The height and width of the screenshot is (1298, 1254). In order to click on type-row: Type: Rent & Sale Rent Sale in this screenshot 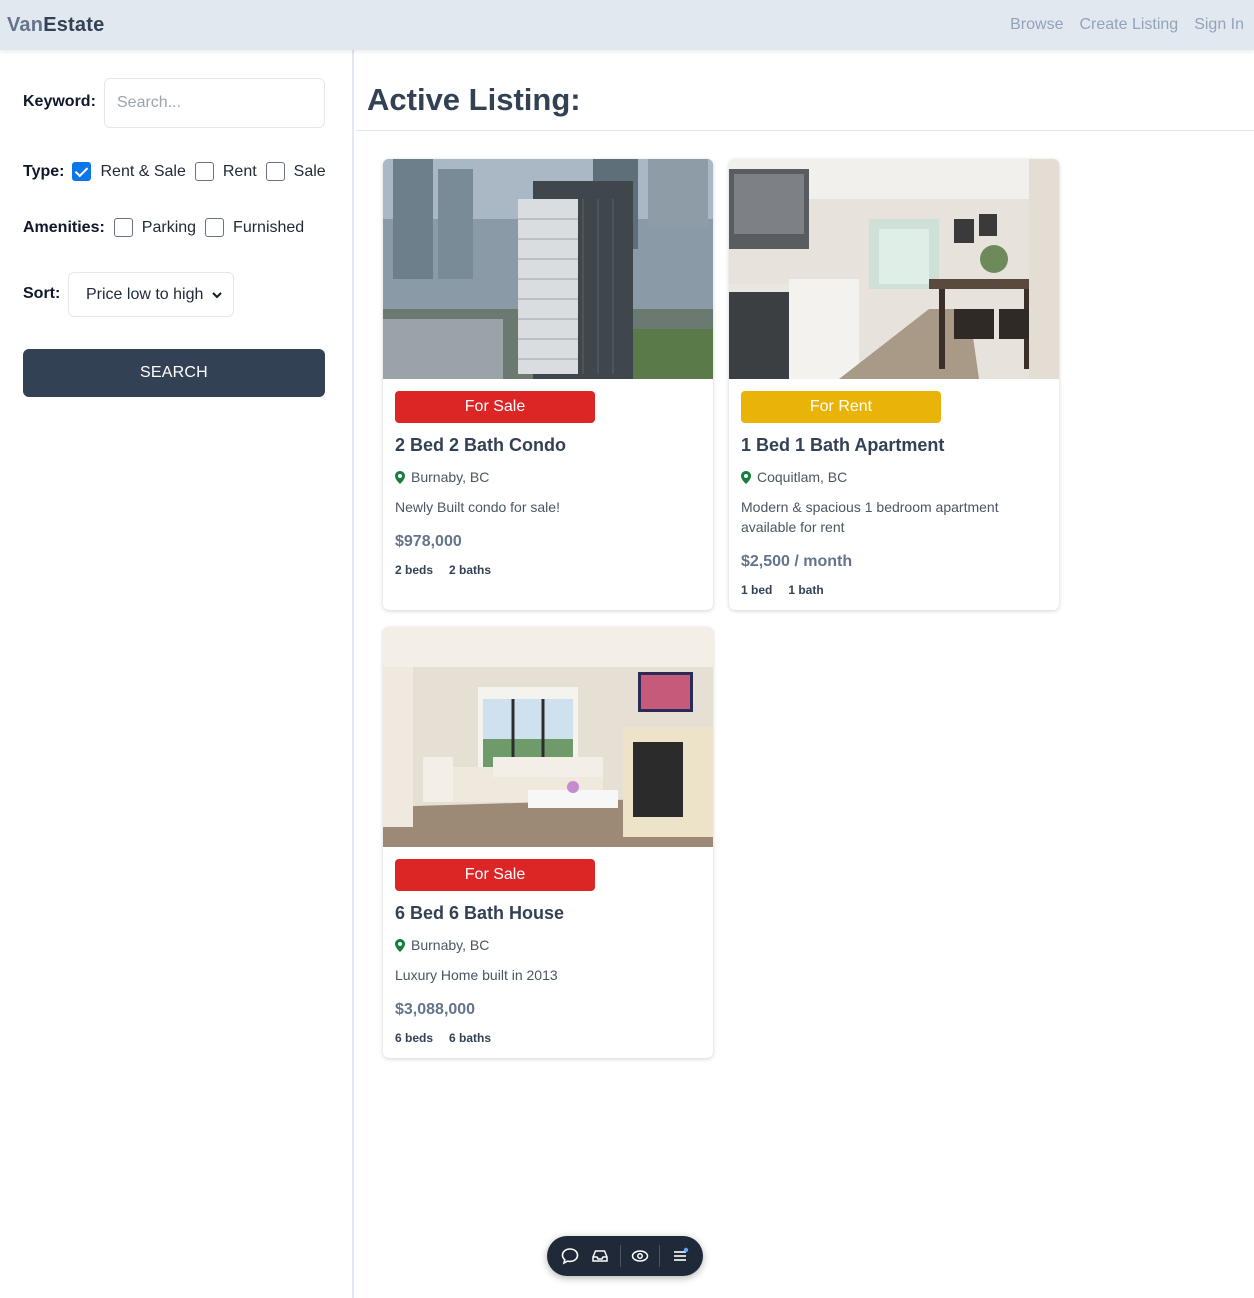, I will do `click(174, 171)`.